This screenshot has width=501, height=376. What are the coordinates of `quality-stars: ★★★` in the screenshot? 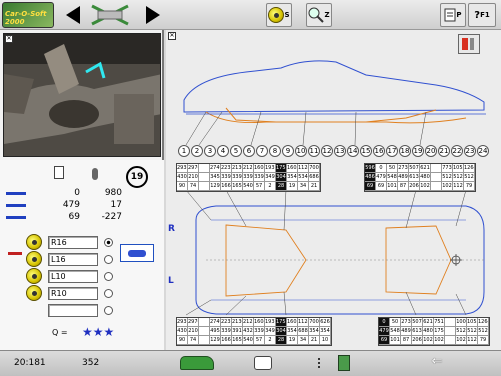 It's located at (98, 332).